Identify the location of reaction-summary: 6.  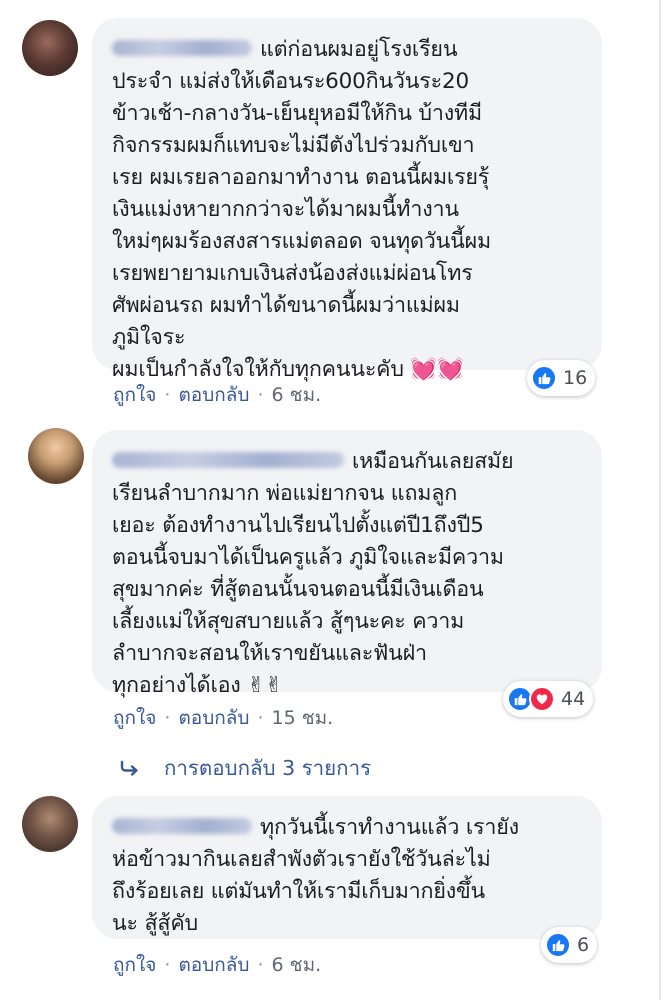
(569, 945).